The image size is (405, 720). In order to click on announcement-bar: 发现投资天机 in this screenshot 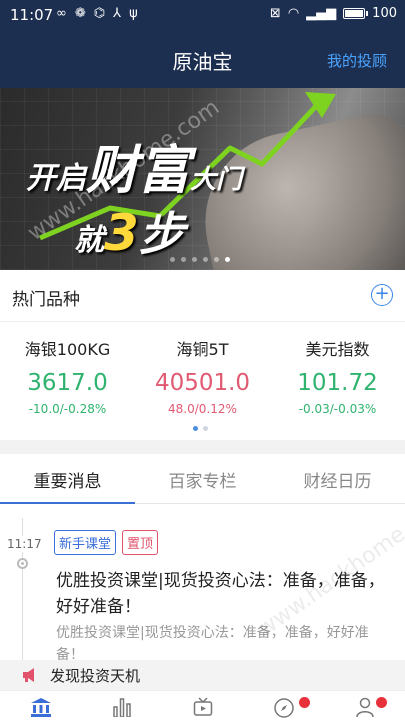, I will do `click(202, 675)`.